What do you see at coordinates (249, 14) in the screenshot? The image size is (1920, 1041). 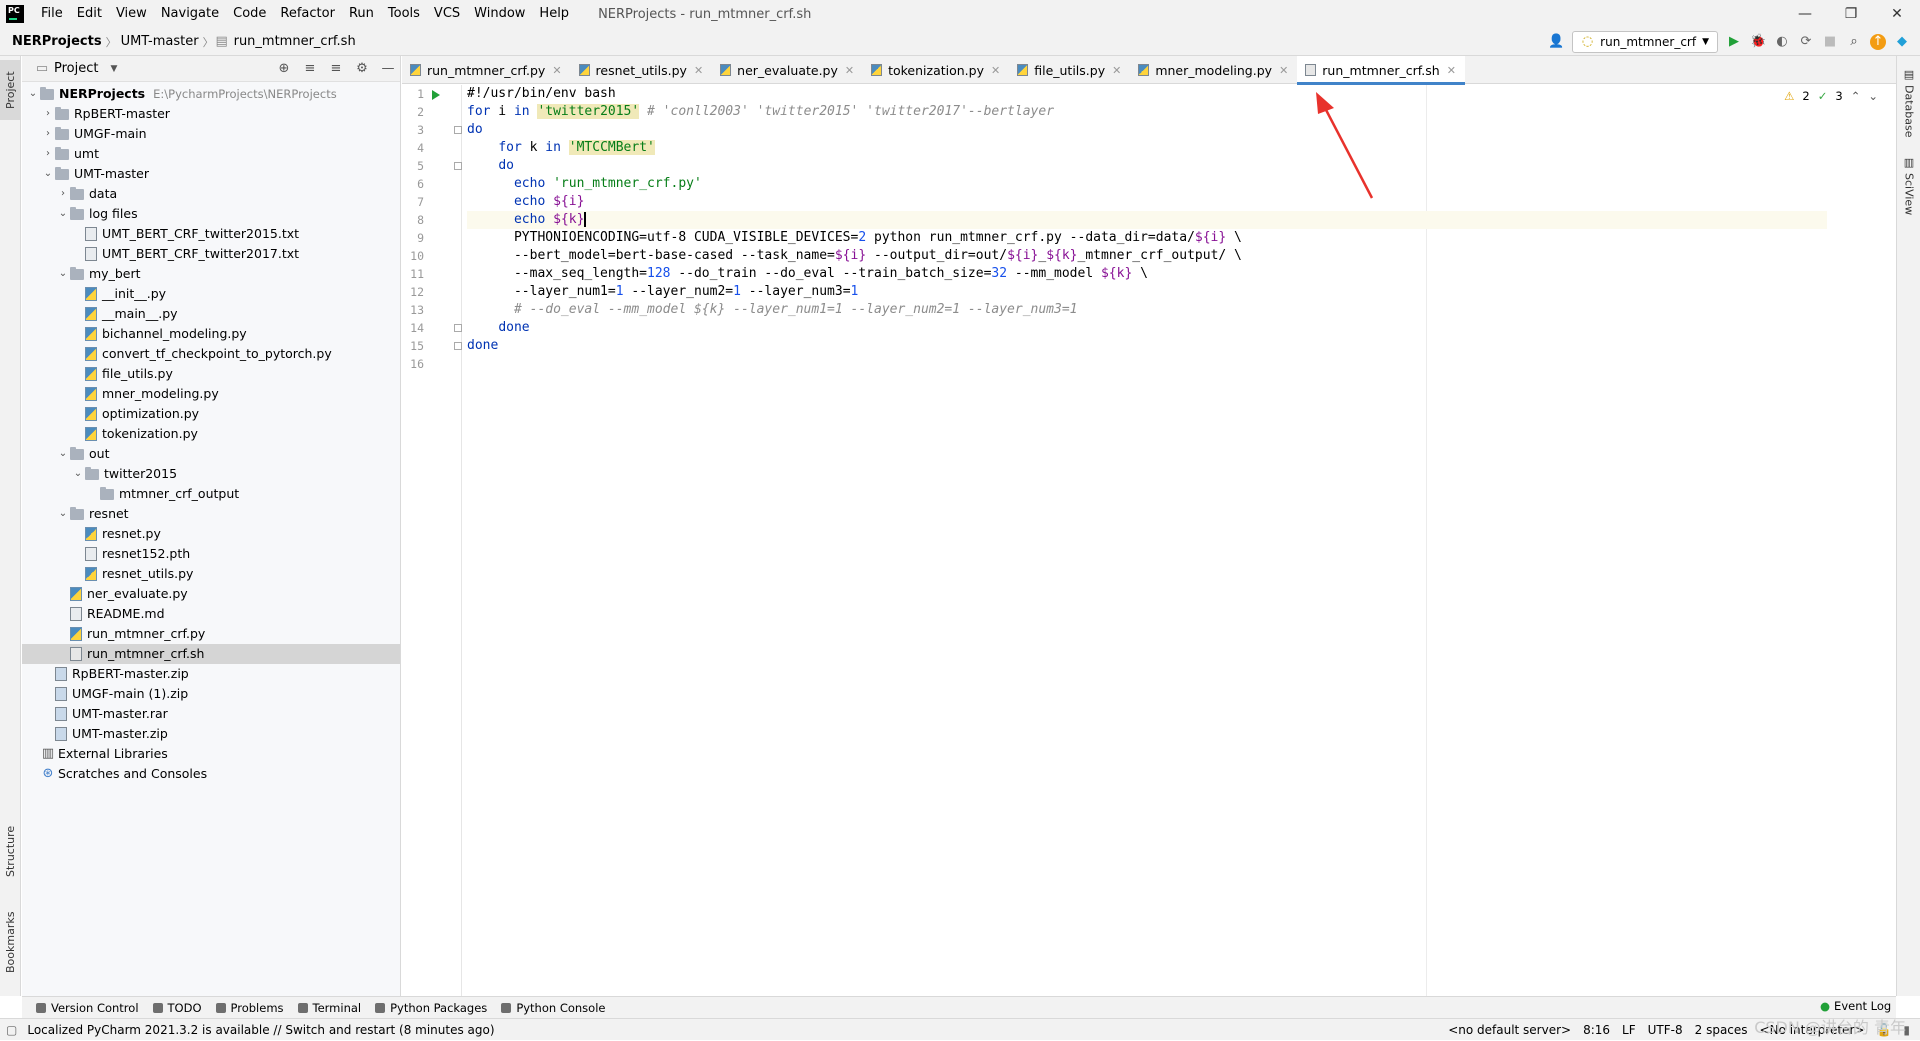 I see `menu-item-code: Code` at bounding box center [249, 14].